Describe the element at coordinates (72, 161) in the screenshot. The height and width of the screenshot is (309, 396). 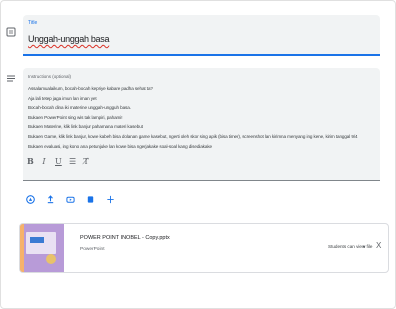
I see `bulleted-list-button: ☰` at that location.